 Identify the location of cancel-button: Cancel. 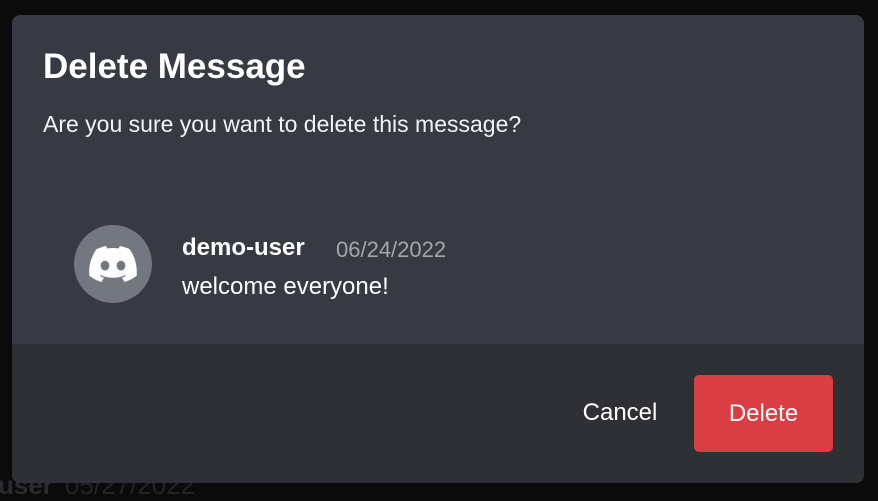
(620, 413).